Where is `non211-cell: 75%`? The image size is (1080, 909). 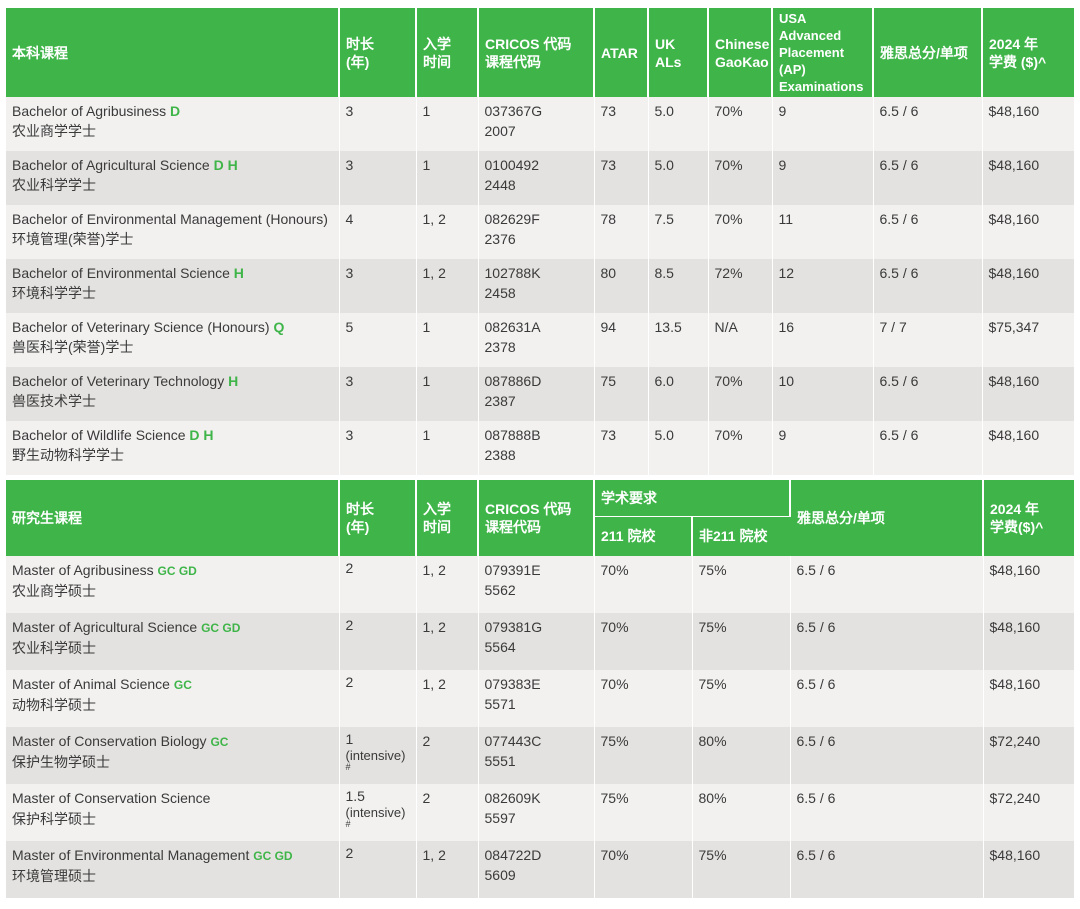 non211-cell: 75% is located at coordinates (741, 641).